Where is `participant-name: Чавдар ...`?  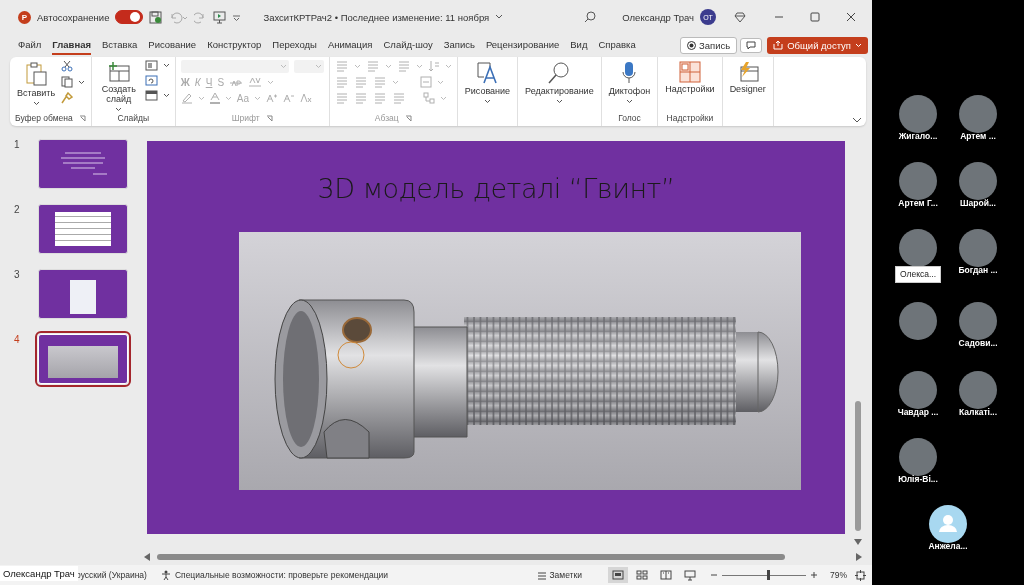
participant-name: Чавдар ... is located at coordinates (918, 412).